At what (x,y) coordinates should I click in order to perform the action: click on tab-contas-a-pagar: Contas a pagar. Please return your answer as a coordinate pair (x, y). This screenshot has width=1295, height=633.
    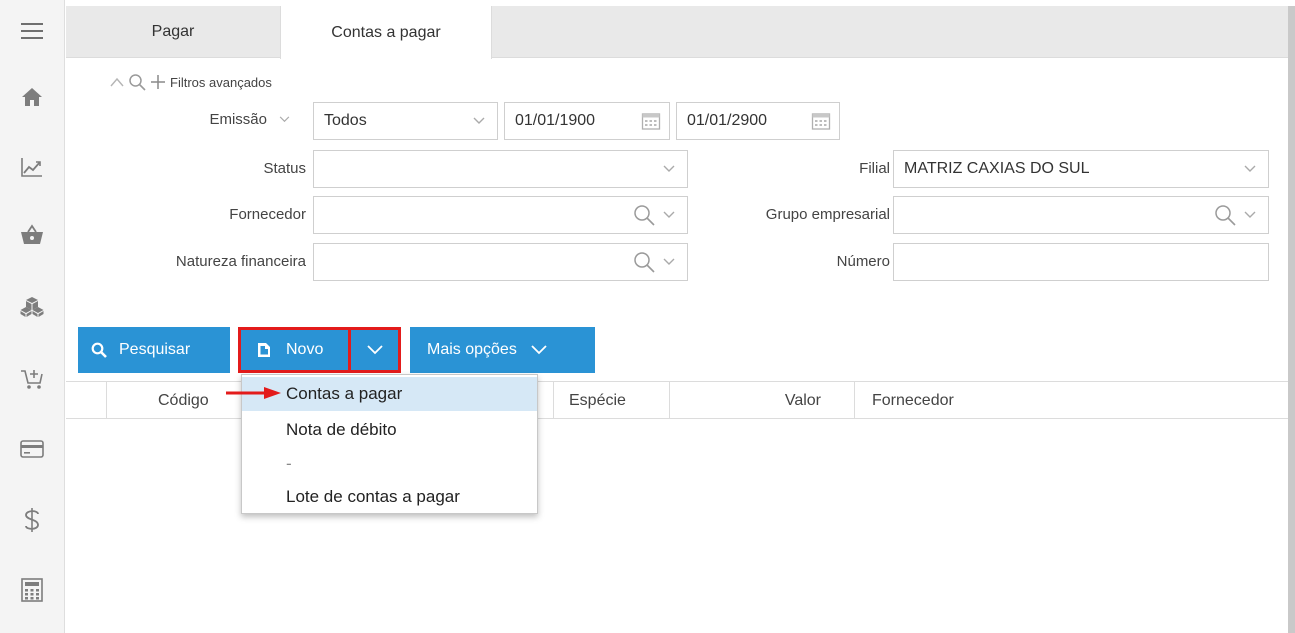
    Looking at the image, I should click on (386, 32).